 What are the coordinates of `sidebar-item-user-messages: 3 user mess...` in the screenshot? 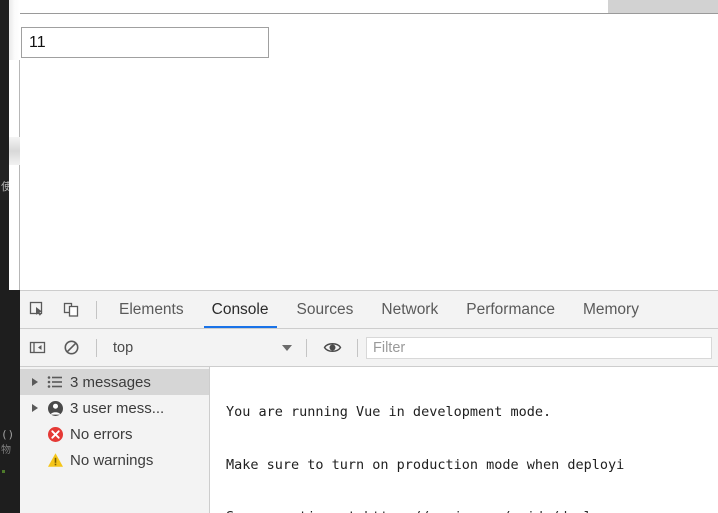 It's located at (114, 408).